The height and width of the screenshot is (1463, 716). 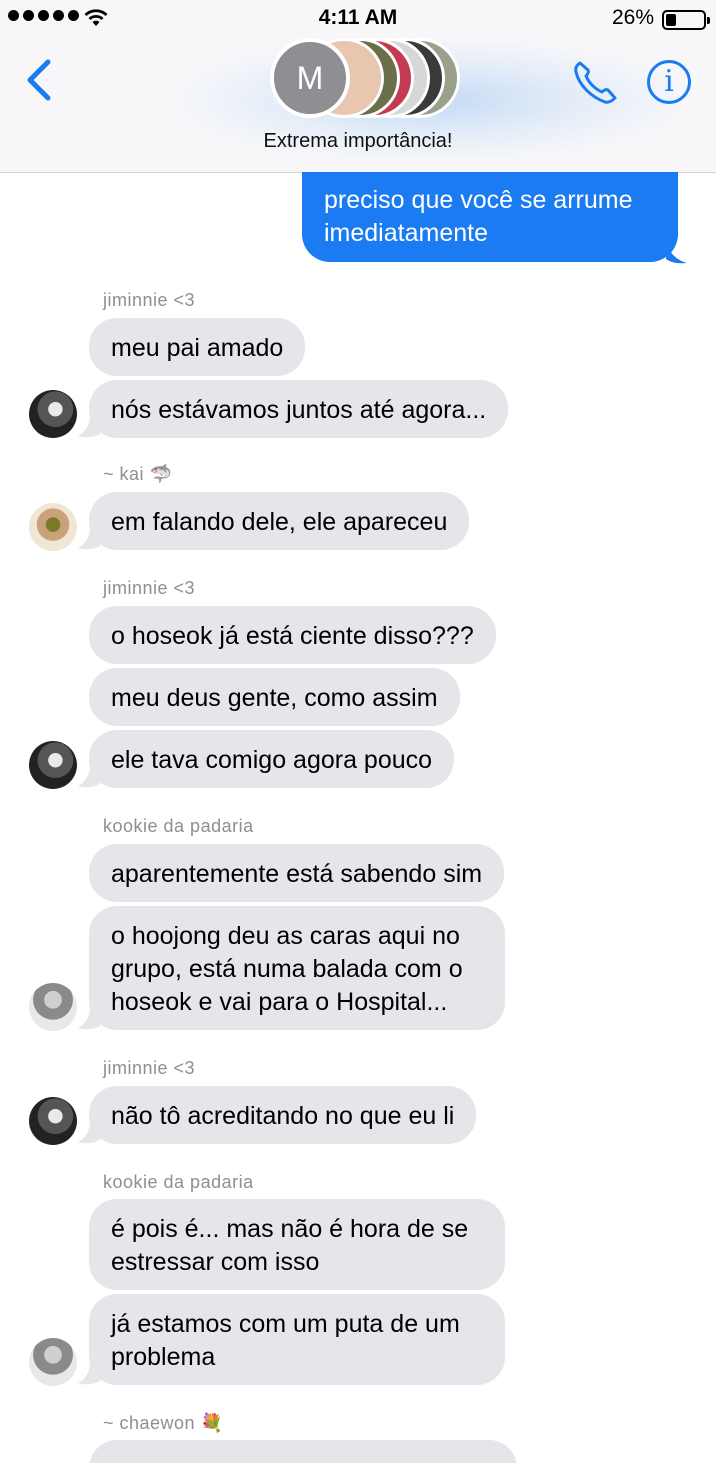 I want to click on status-time: 4:11 AM, so click(x=358, y=17).